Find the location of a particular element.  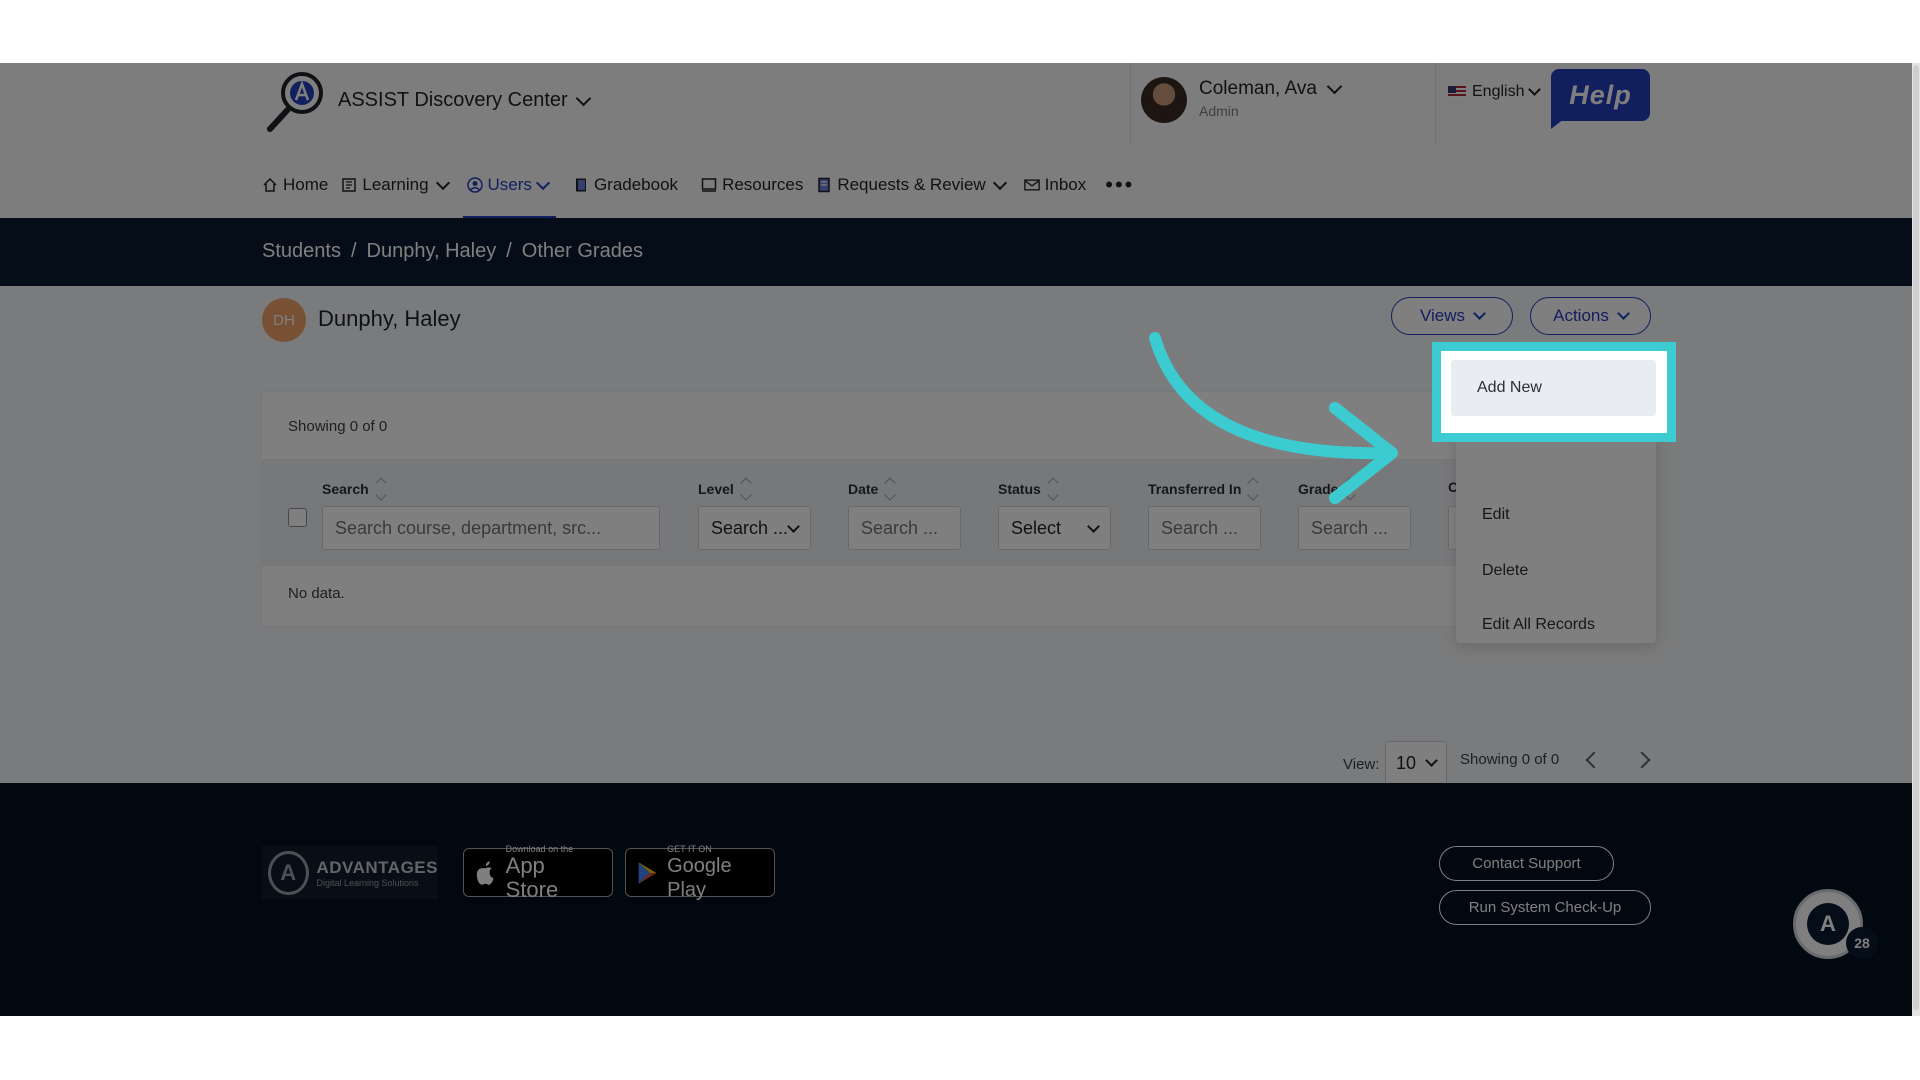

scrollbar-thumb is located at coordinates (1916, 537).